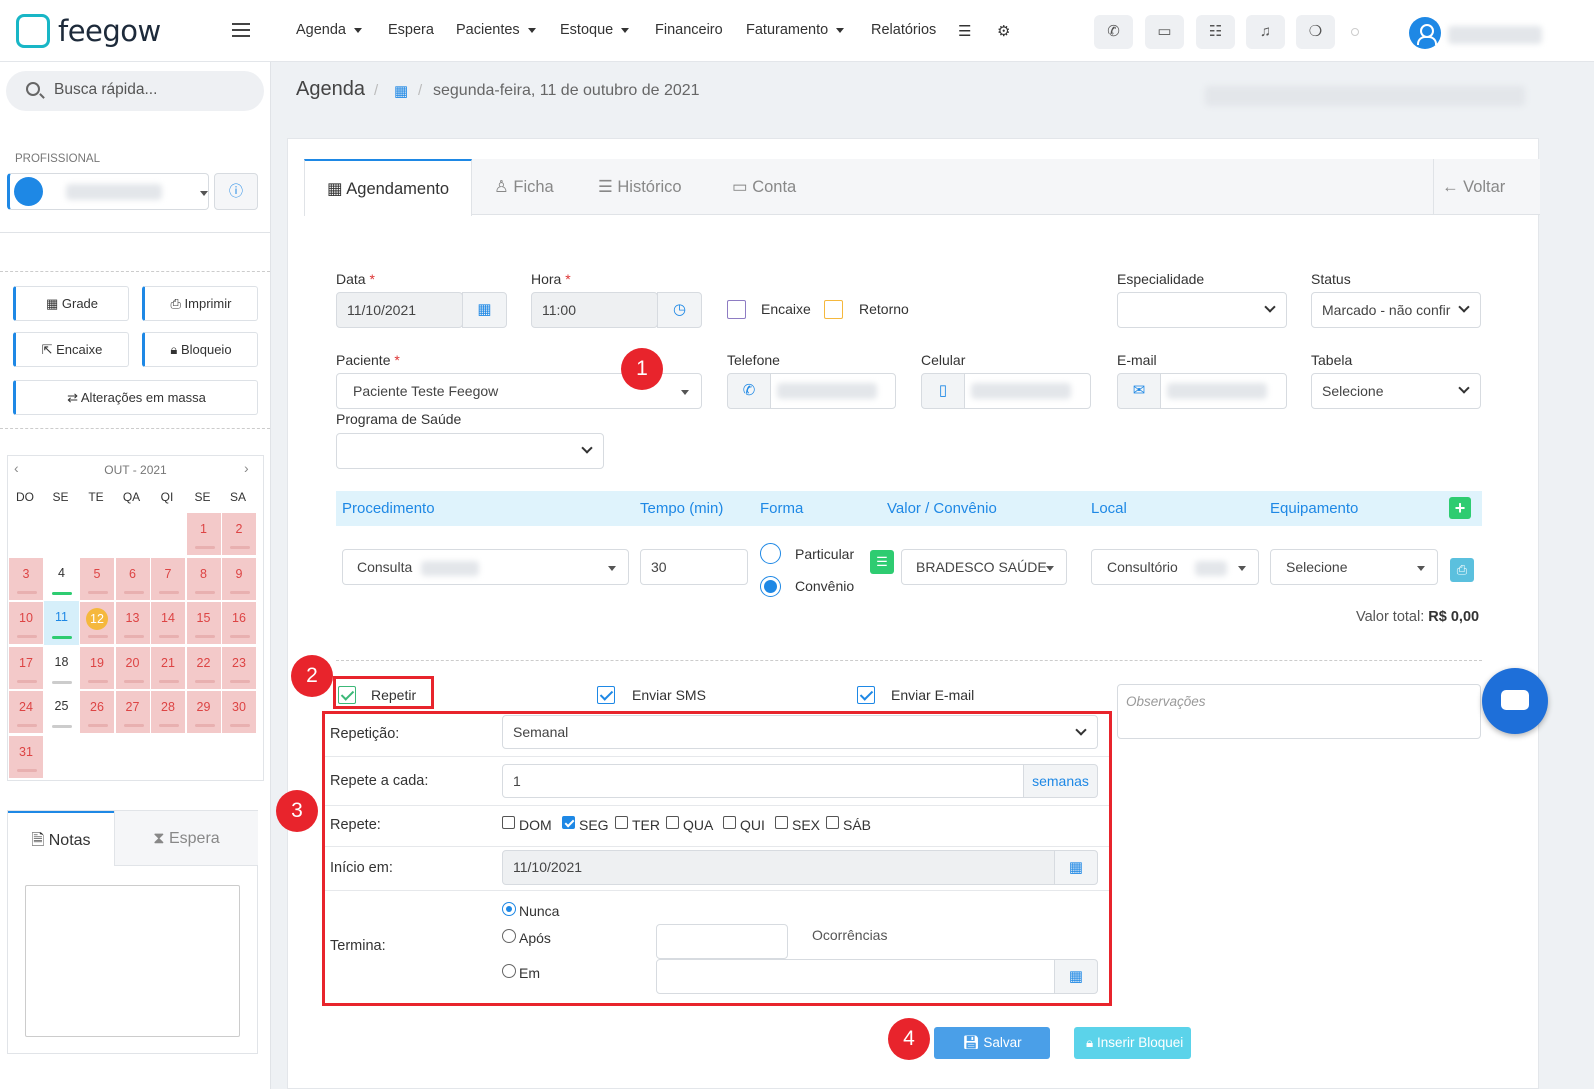 This screenshot has height=1089, width=1594. What do you see at coordinates (1299, 711) in the screenshot?
I see `observacoes-textarea: Observações` at bounding box center [1299, 711].